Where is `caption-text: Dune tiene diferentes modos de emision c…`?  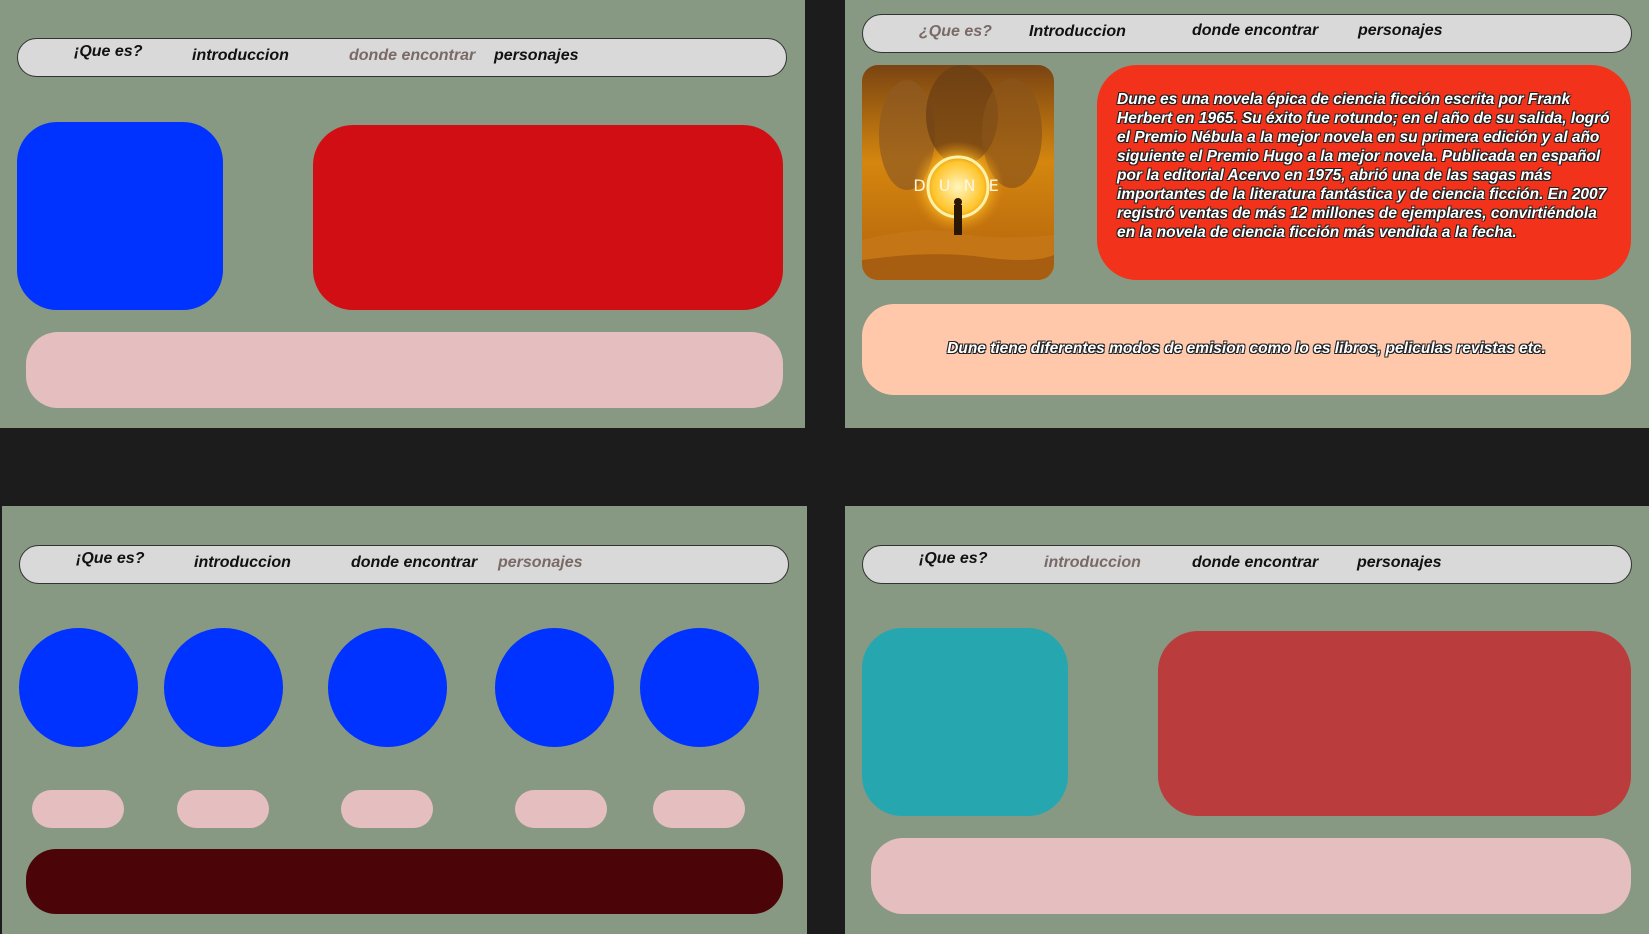 caption-text: Dune tiene diferentes modos de emision c… is located at coordinates (1246, 348).